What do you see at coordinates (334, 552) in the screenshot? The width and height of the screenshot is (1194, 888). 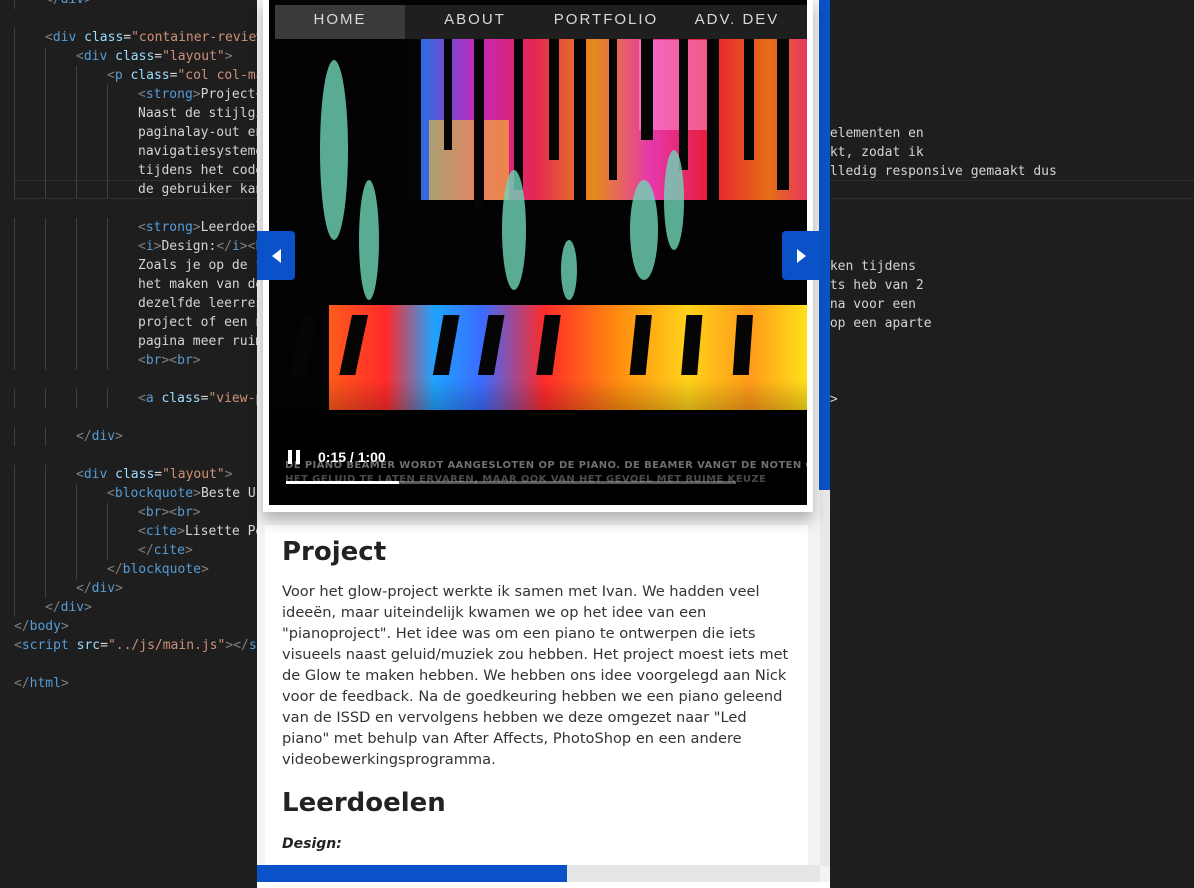 I see `project-heading: Project` at bounding box center [334, 552].